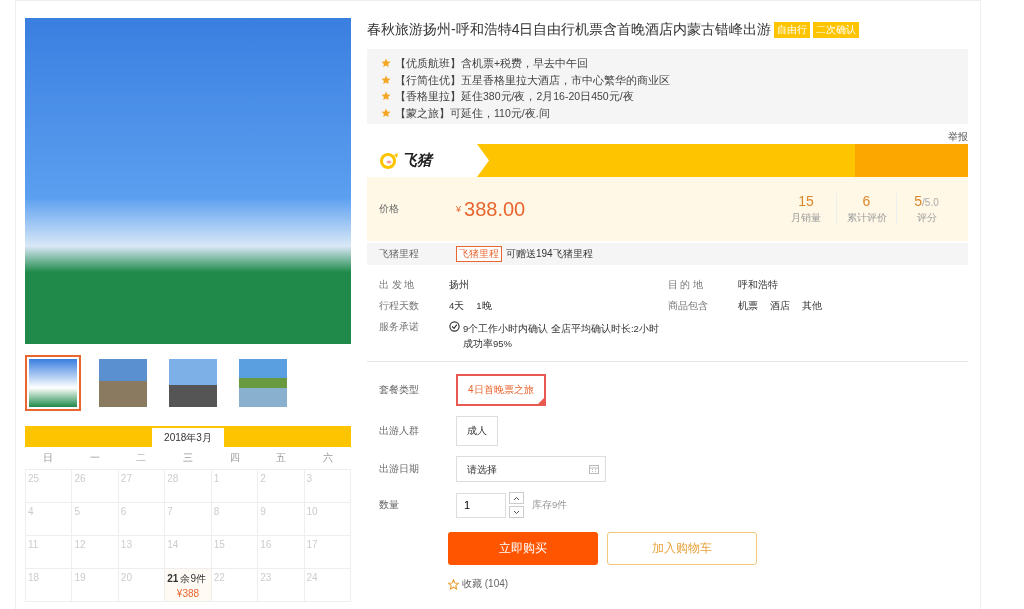 This screenshot has width=1024, height=609. I want to click on tag: 二次确认, so click(836, 30).